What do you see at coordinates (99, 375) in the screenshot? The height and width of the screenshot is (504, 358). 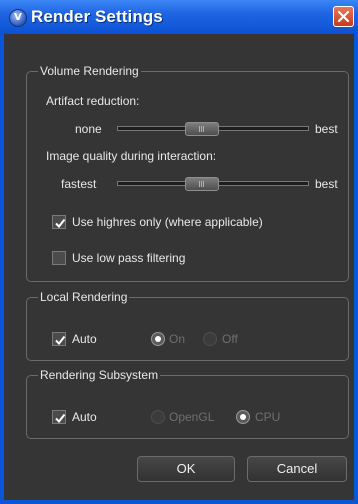 I see `rendering-subsystem-title: Rendering Subsystem` at bounding box center [99, 375].